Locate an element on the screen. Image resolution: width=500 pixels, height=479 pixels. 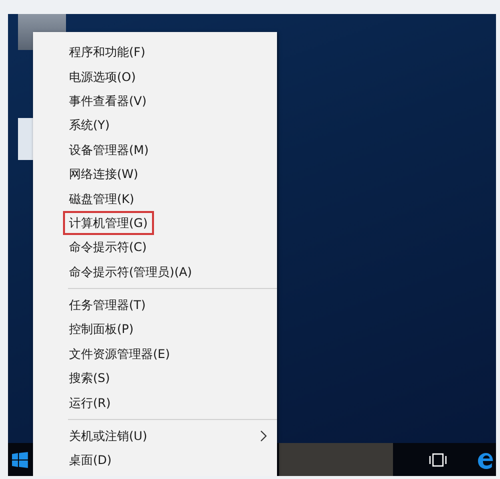
menu-item: 设备管理器(M) is located at coordinates (155, 150).